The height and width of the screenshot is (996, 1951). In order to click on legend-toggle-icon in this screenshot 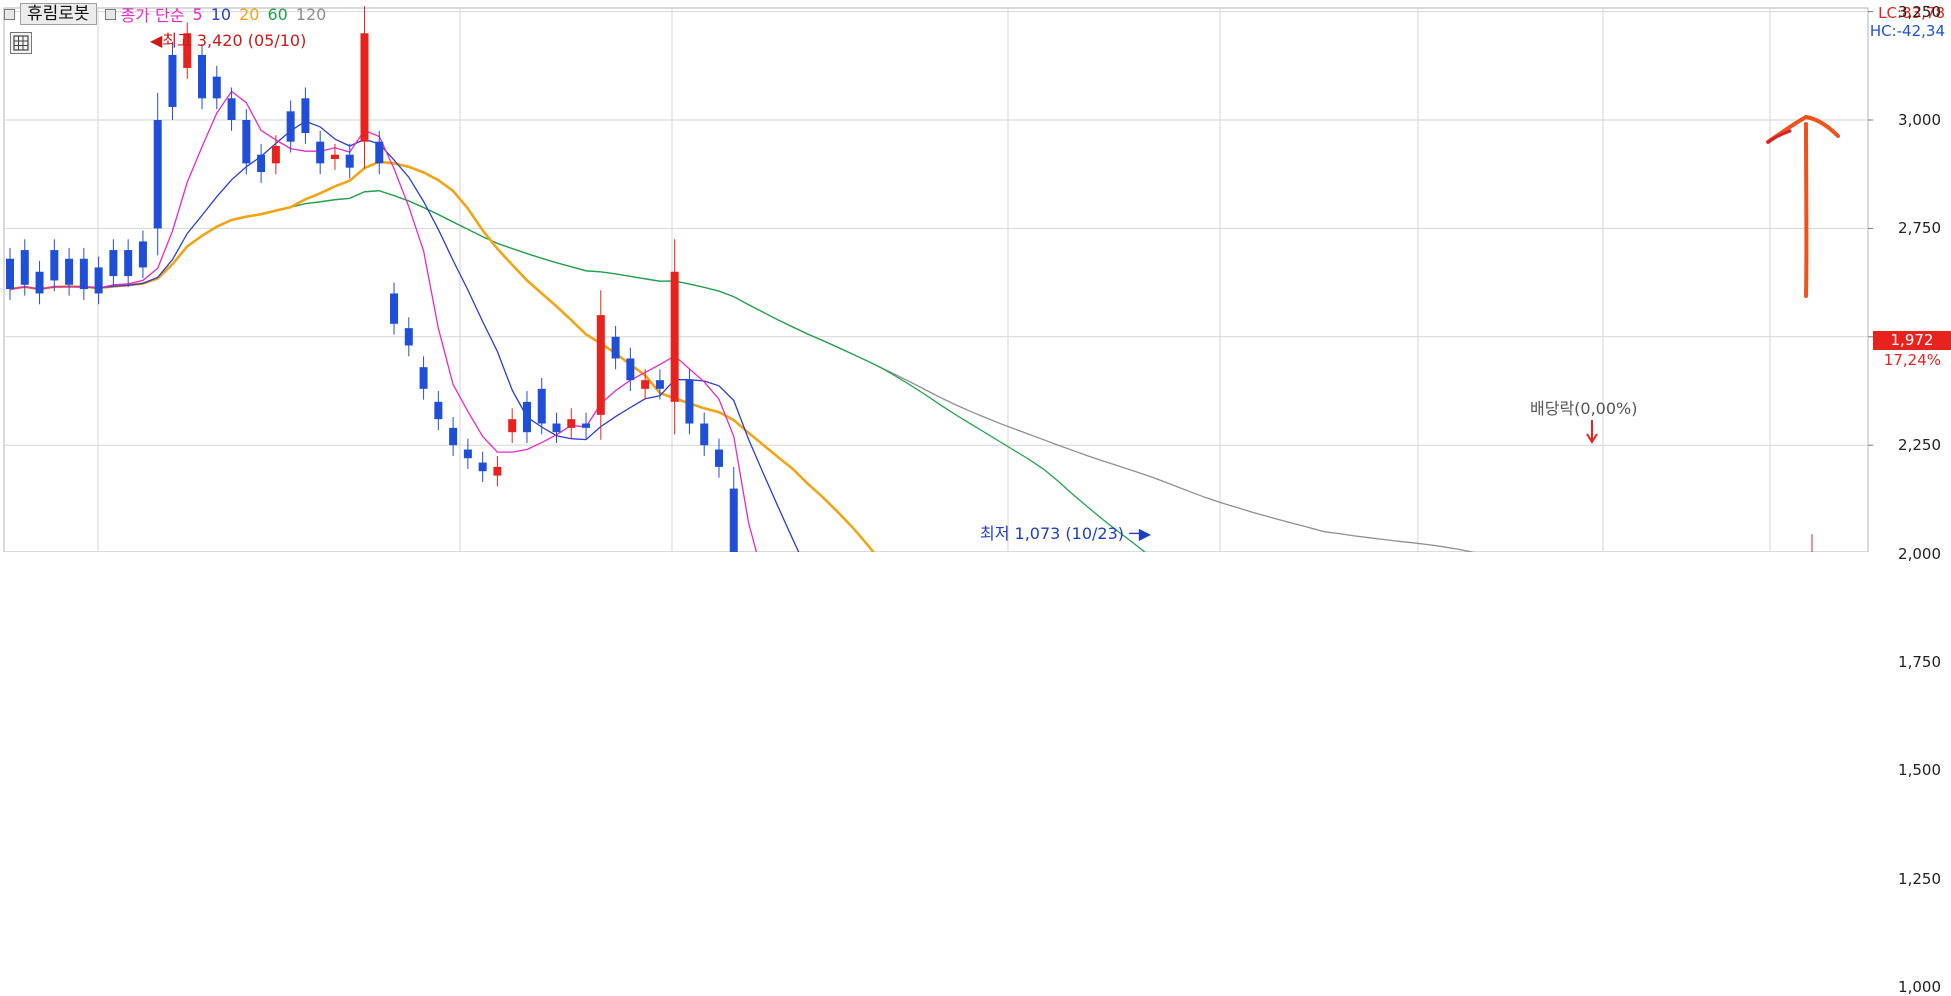, I will do `click(9, 14)`.